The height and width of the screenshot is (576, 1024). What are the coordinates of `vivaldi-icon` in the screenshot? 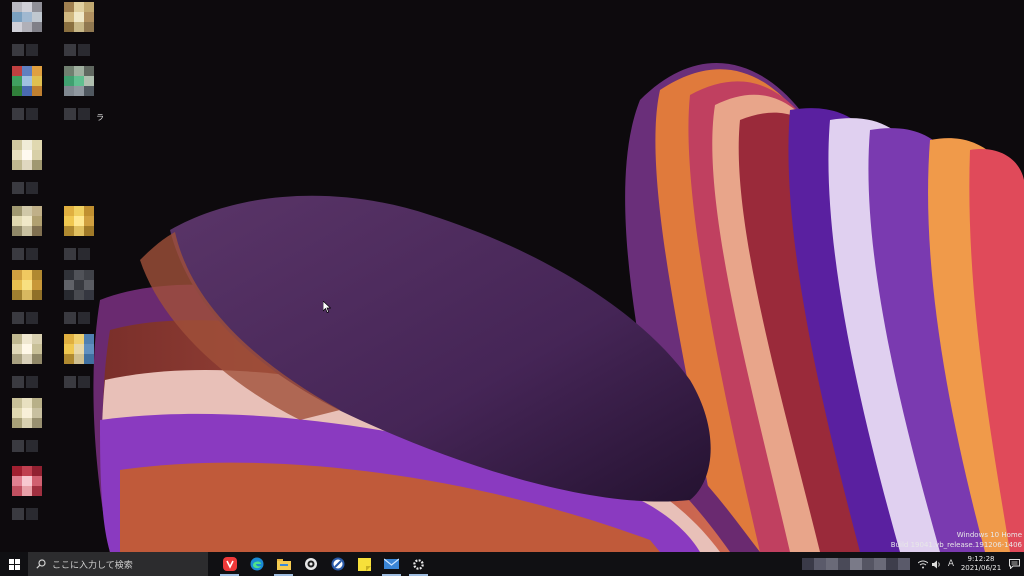 It's located at (229, 564).